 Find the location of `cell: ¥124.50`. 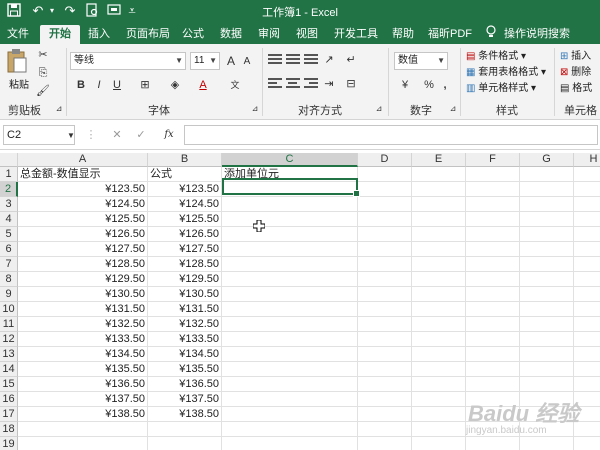

cell: ¥124.50 is located at coordinates (83, 204).